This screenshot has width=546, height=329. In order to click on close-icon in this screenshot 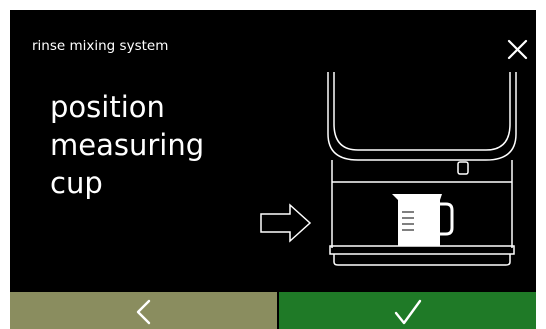, I will do `click(517, 49)`.